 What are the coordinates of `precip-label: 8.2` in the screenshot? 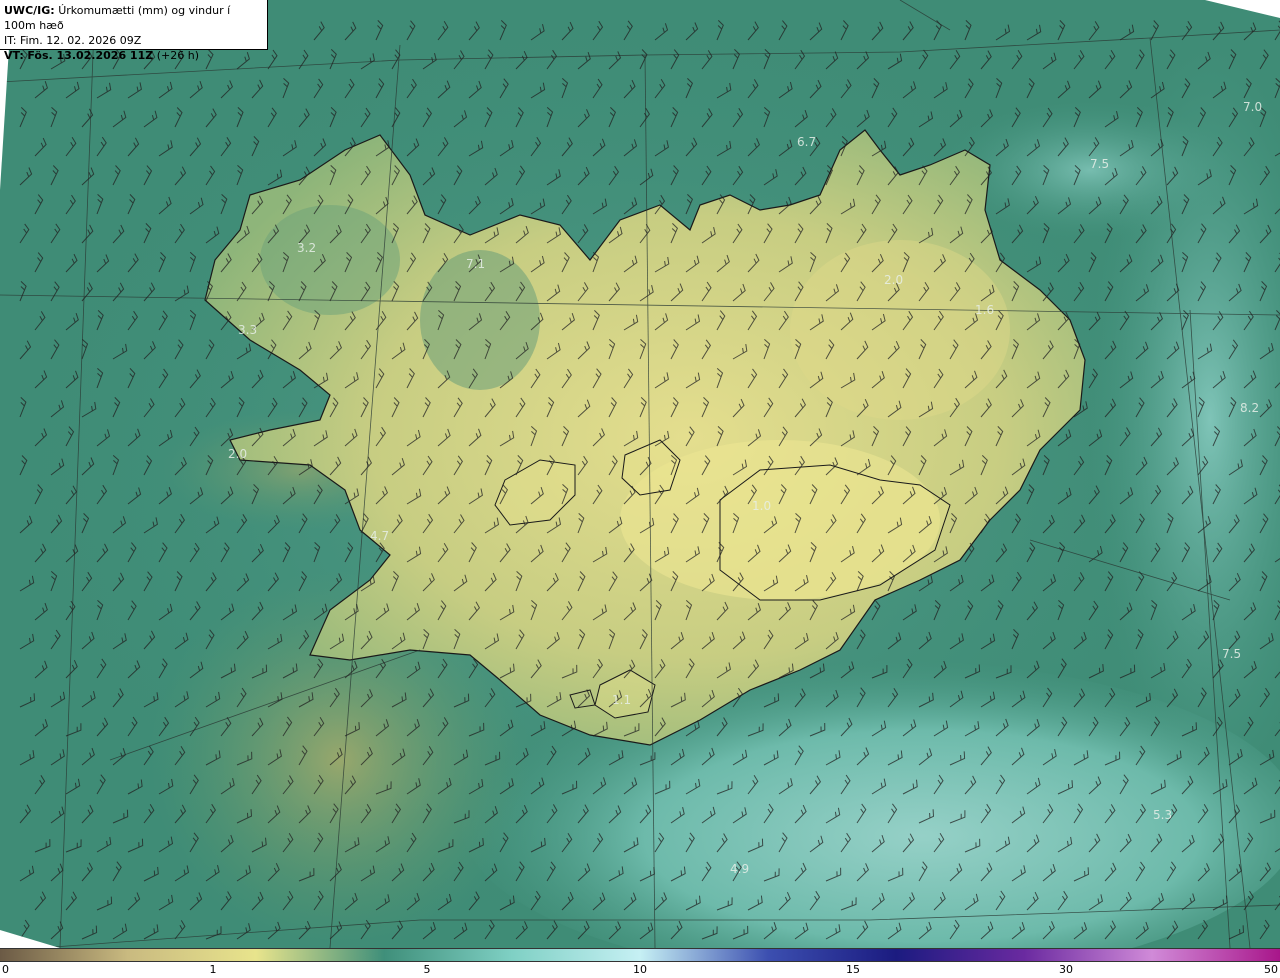 It's located at (1249, 408).